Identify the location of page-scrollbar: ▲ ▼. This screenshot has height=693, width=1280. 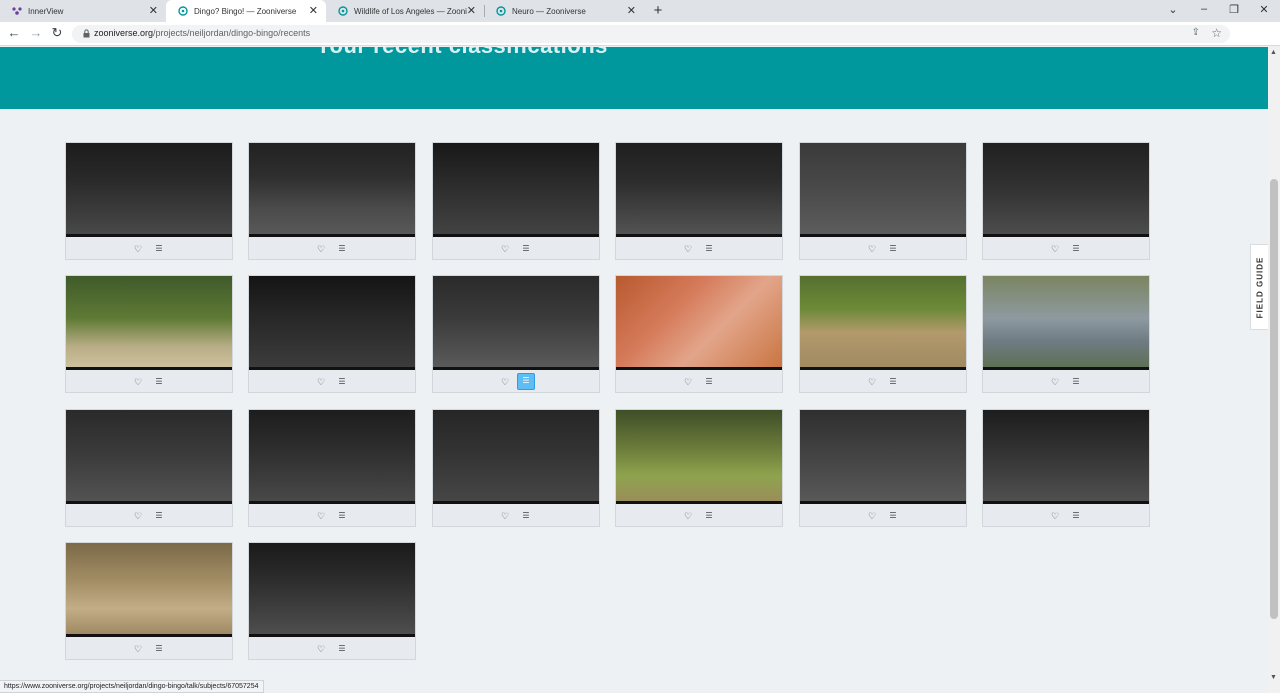
(1274, 370).